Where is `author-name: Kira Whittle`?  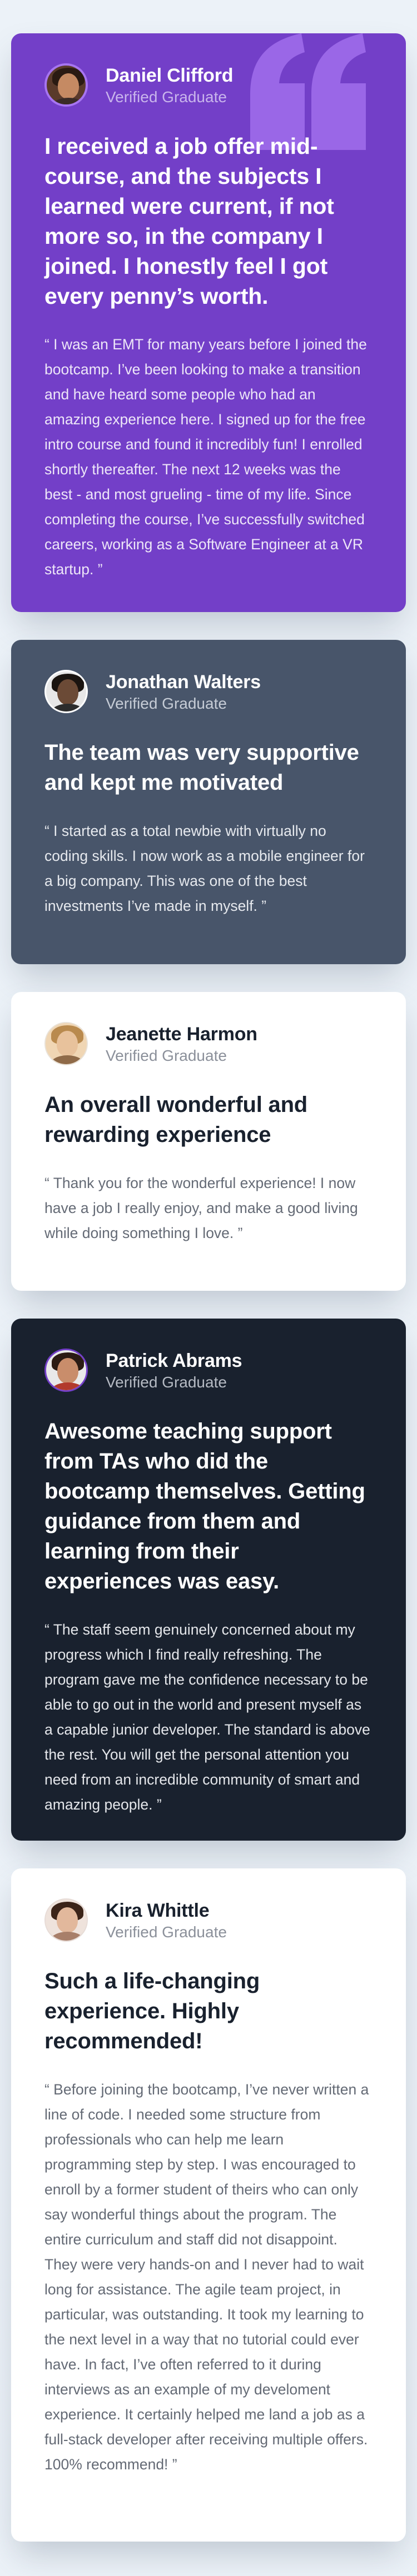 author-name: Kira Whittle is located at coordinates (158, 1911).